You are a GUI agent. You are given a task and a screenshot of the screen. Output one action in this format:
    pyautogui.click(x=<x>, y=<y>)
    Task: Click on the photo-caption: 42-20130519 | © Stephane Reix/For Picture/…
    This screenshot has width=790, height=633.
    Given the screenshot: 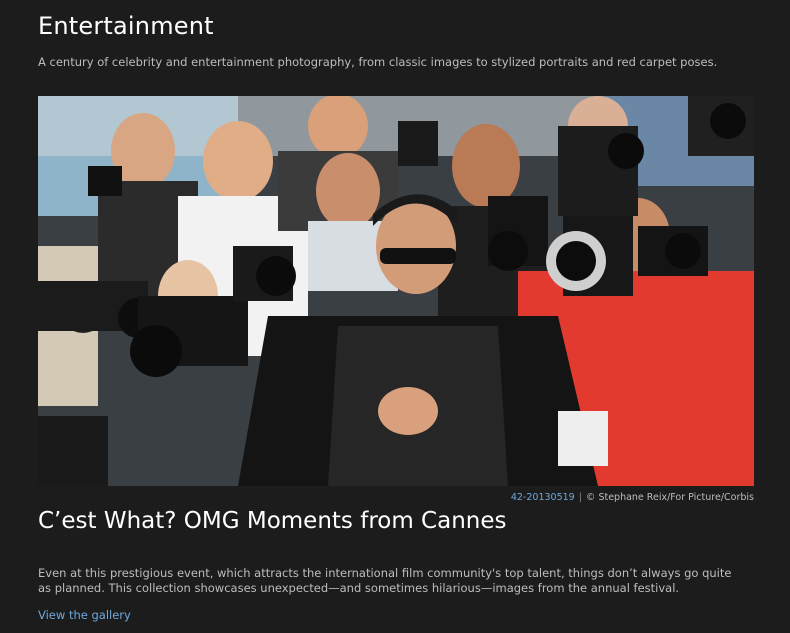 What is the action you would take?
    pyautogui.click(x=632, y=497)
    